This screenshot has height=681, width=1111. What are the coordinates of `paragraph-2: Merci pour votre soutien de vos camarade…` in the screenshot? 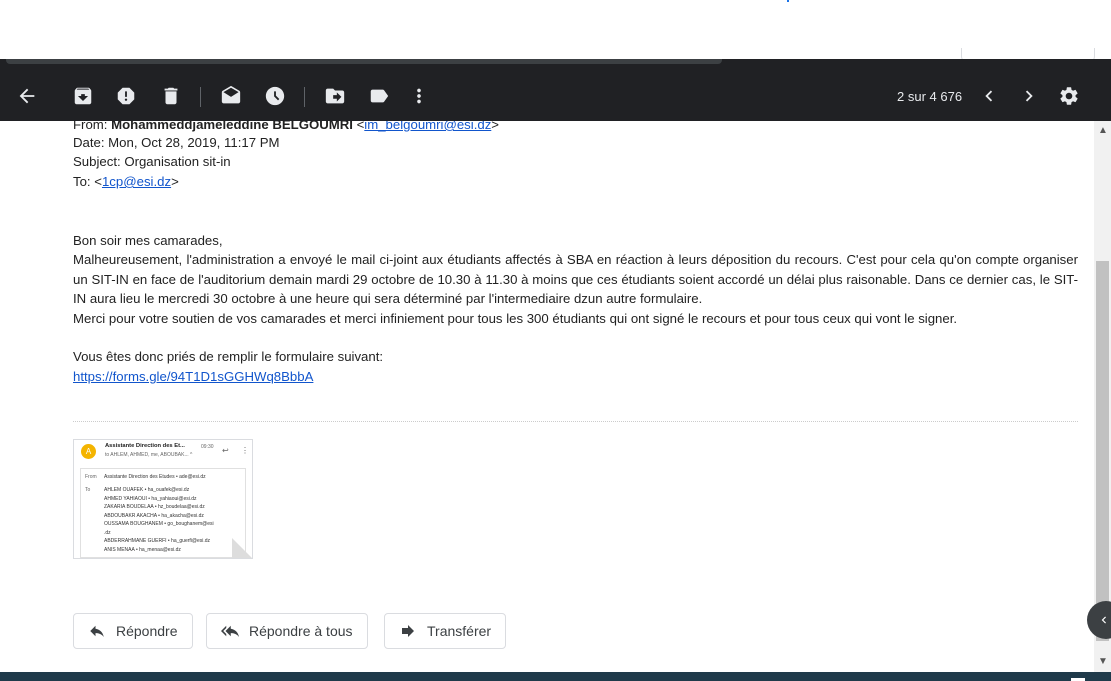 It's located at (515, 318).